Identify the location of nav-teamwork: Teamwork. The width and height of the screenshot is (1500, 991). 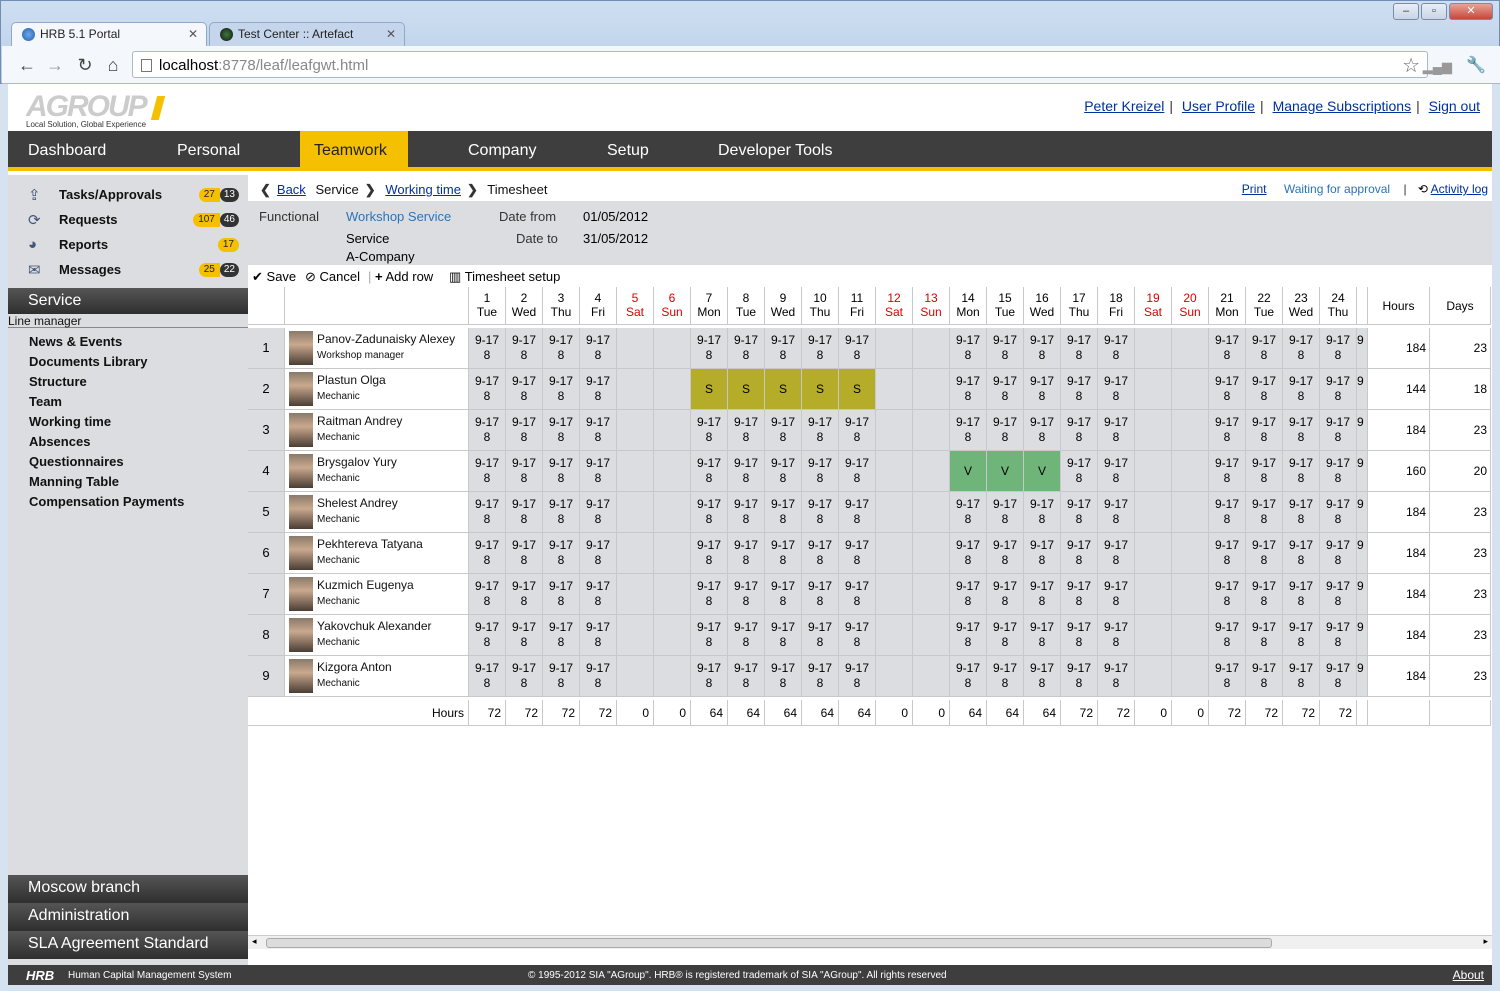
(354, 151).